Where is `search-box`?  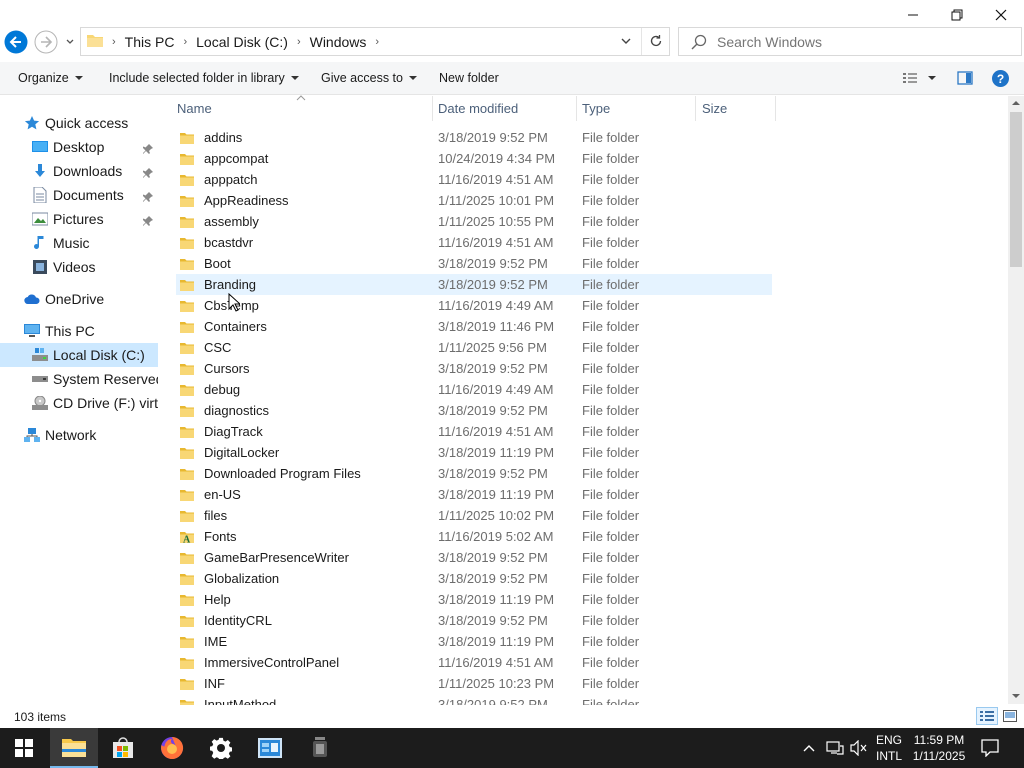 search-box is located at coordinates (850, 41).